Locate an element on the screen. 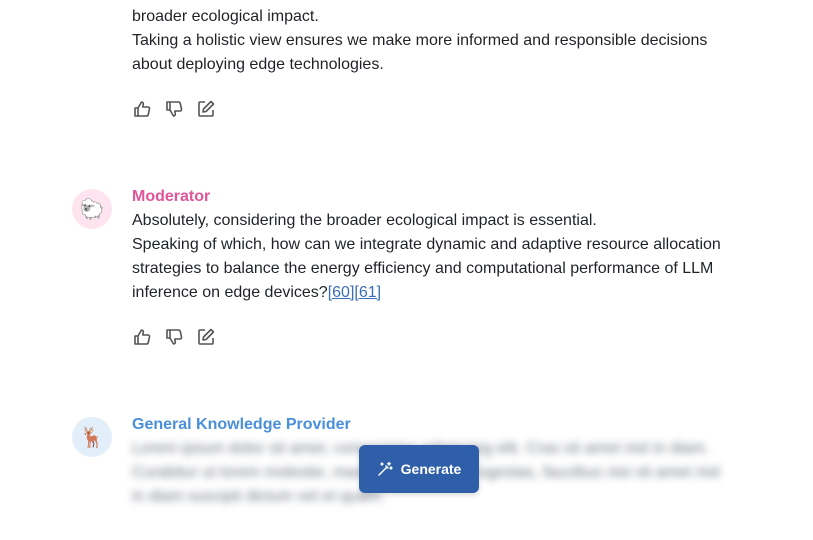  generate-label: Generate is located at coordinates (431, 469).